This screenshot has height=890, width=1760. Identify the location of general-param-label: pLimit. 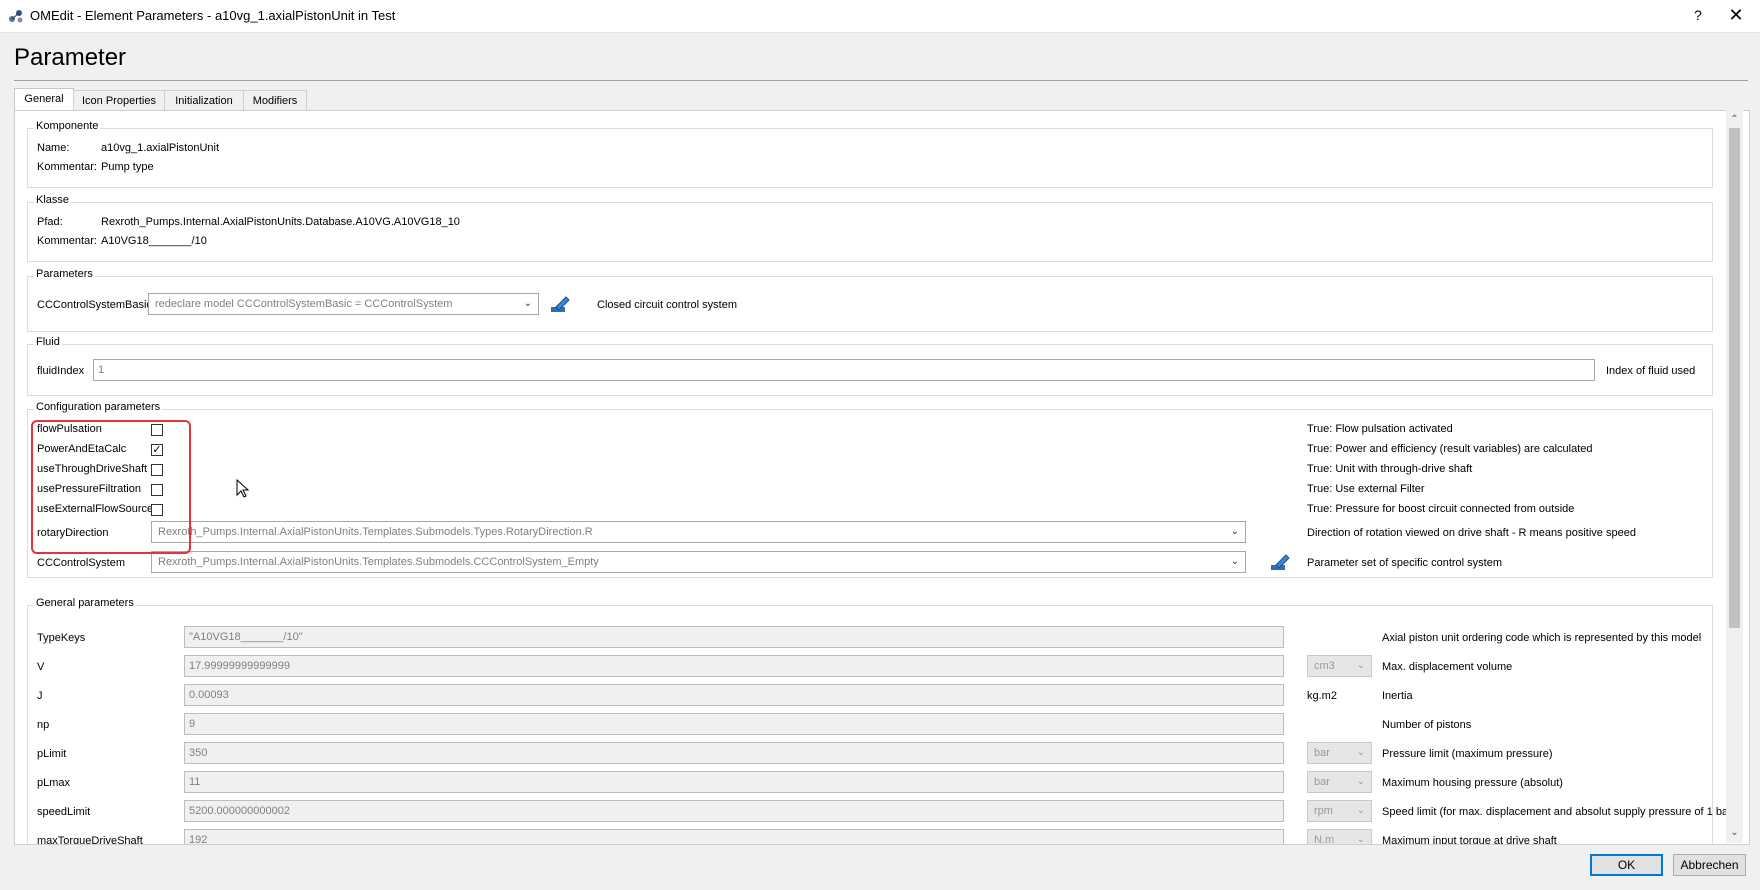
(52, 754).